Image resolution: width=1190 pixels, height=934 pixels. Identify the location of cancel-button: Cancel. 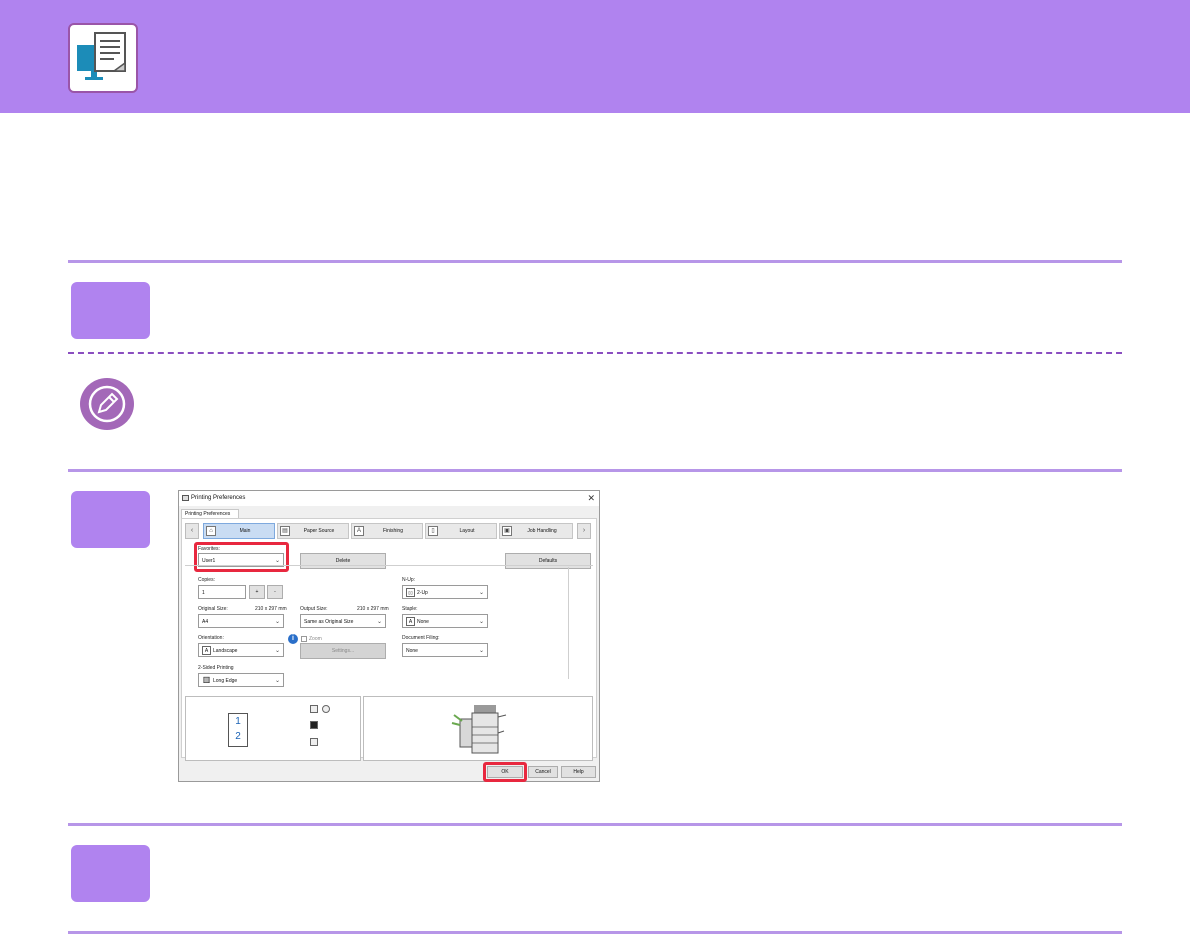
(543, 772).